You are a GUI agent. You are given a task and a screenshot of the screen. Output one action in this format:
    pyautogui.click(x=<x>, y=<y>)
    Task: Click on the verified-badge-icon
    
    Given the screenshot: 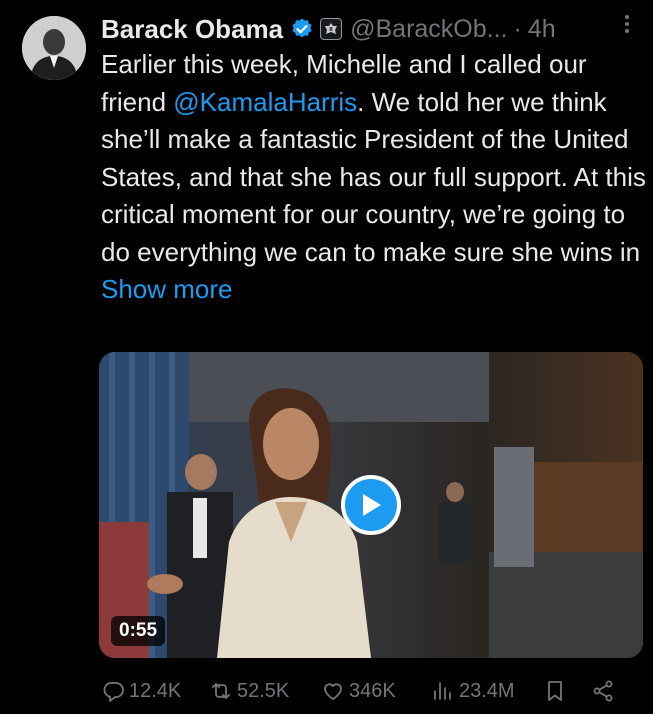 What is the action you would take?
    pyautogui.click(x=302, y=29)
    